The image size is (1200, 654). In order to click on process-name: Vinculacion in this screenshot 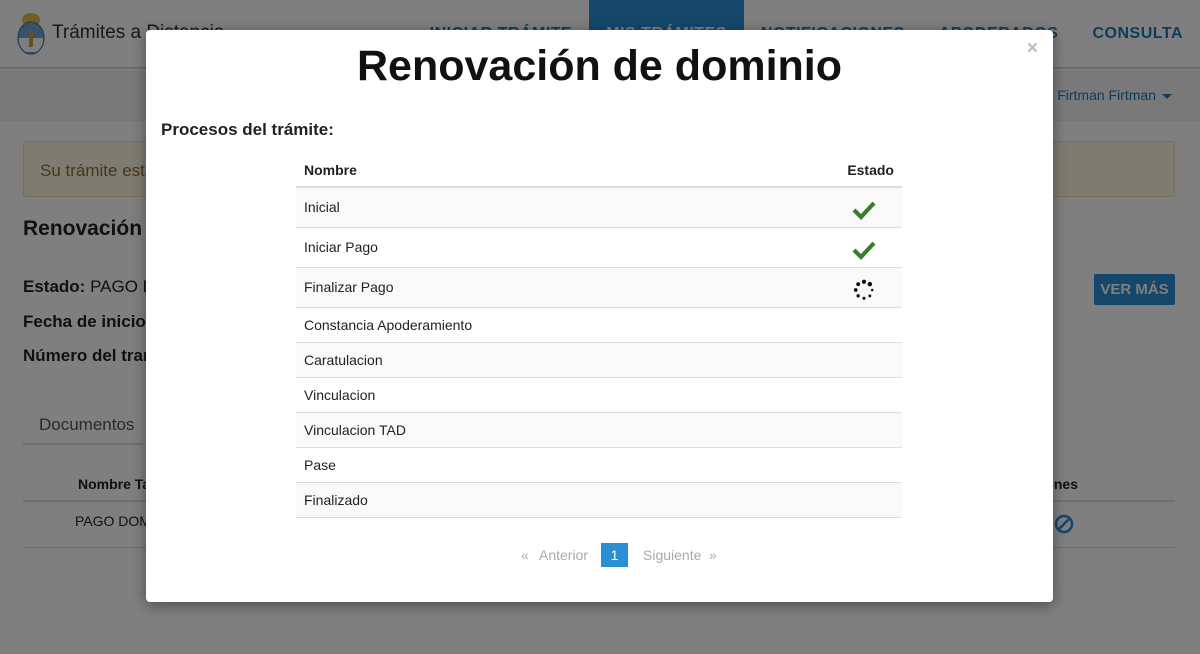, I will do `click(340, 395)`.